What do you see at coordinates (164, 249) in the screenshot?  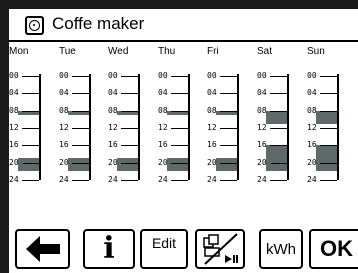 I see `edit-button: Edit` at bounding box center [164, 249].